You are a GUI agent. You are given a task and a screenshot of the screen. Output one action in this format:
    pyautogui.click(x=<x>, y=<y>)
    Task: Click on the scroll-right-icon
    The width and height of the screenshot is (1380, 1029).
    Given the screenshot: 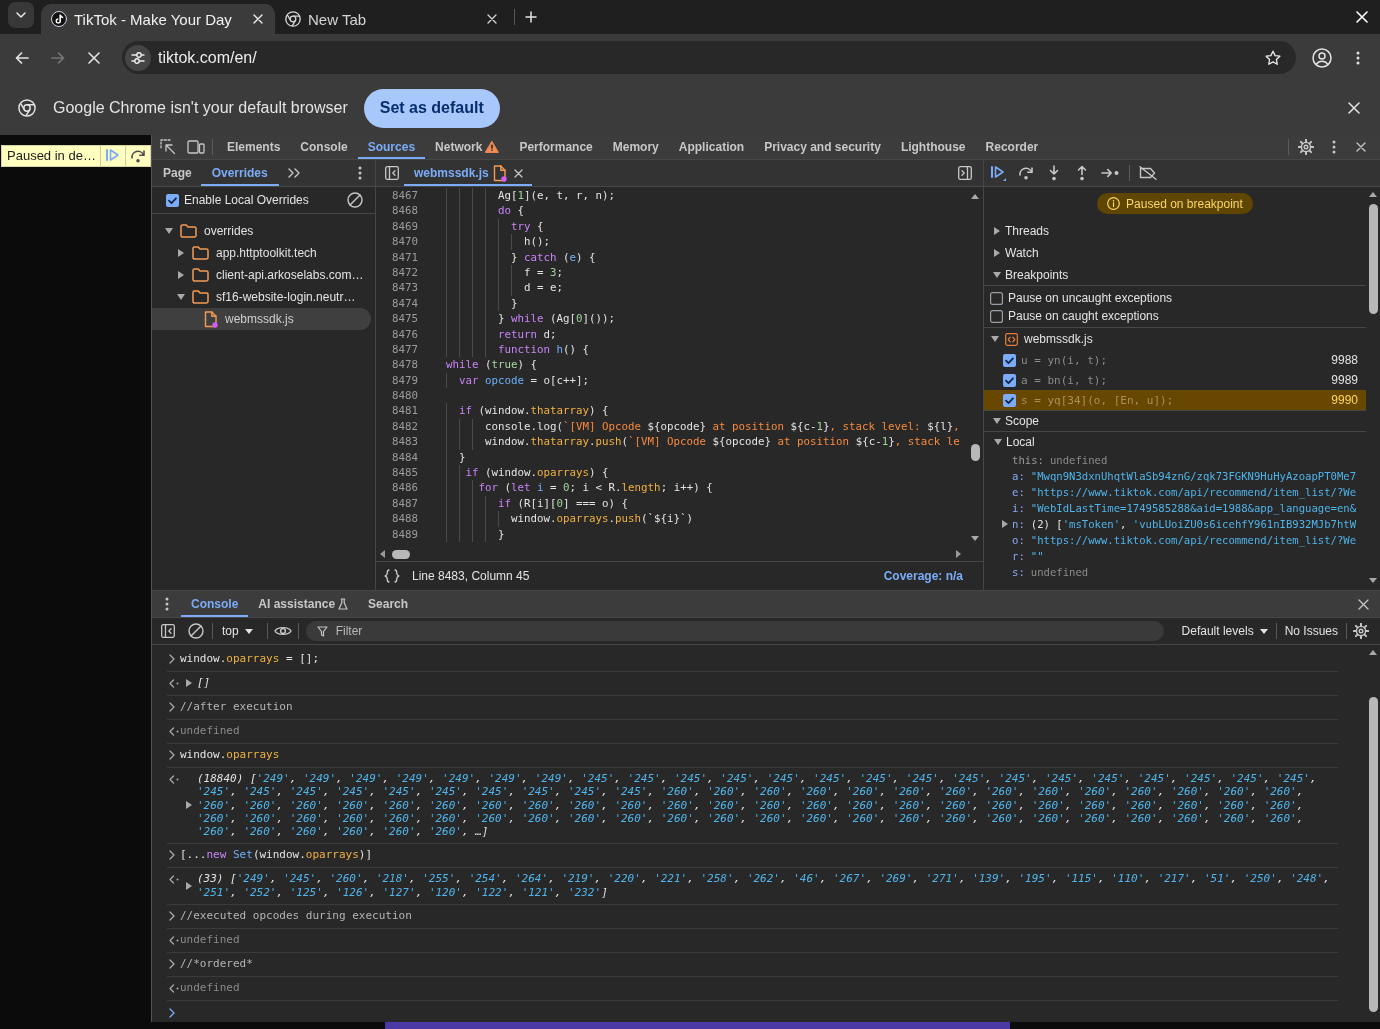 What is the action you would take?
    pyautogui.click(x=958, y=554)
    